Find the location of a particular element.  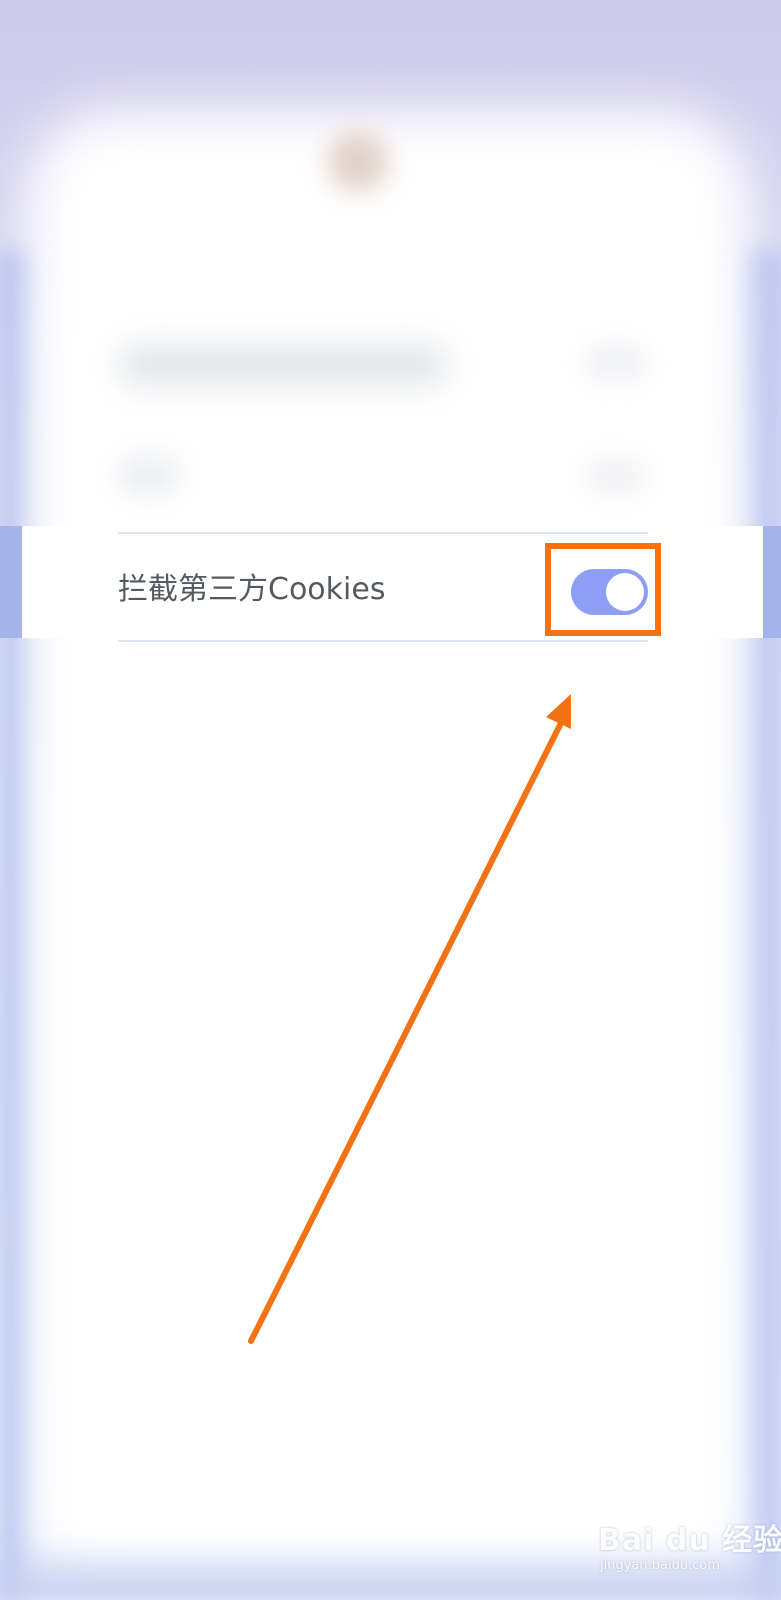

block-third-party-cookies-label: 拦截第三方Cookies is located at coordinates (252, 589).